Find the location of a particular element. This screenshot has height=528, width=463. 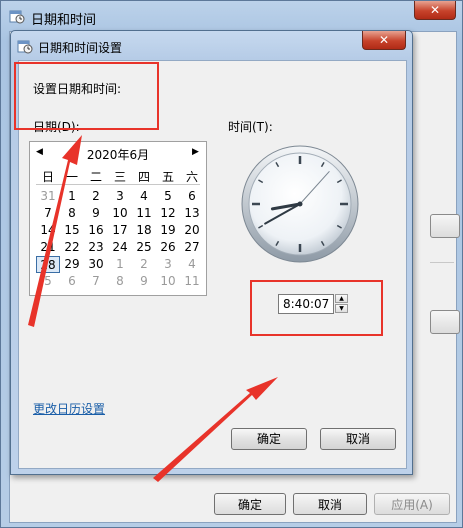

calendar-day: 27 is located at coordinates (192, 247).